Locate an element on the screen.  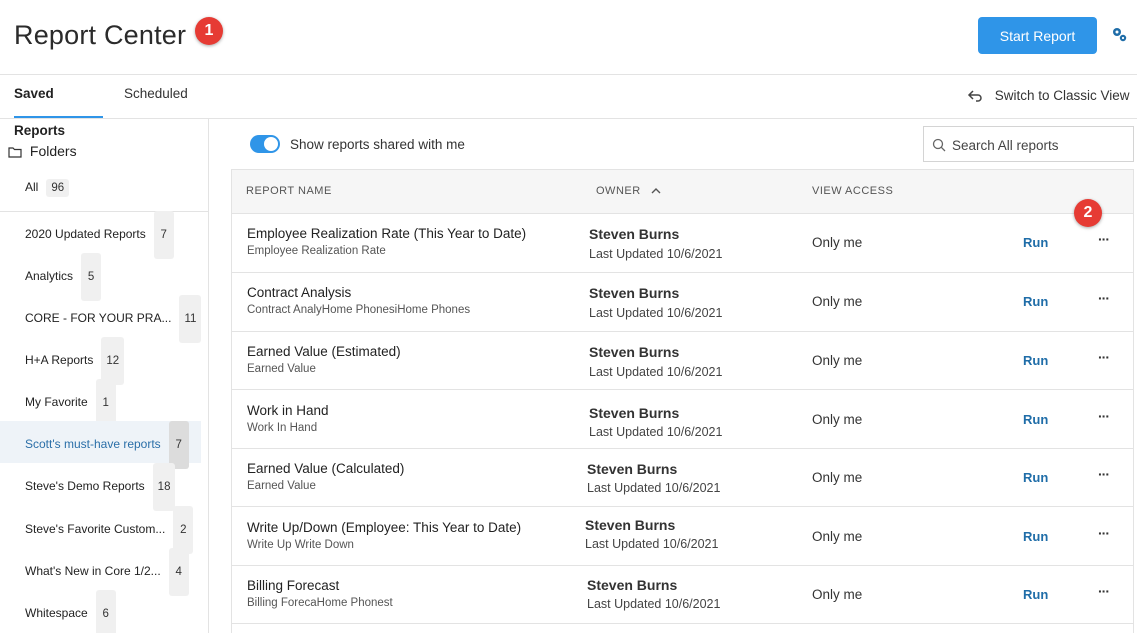
folder-item-selected: Scott's must-have reports 7 is located at coordinates (100, 445).